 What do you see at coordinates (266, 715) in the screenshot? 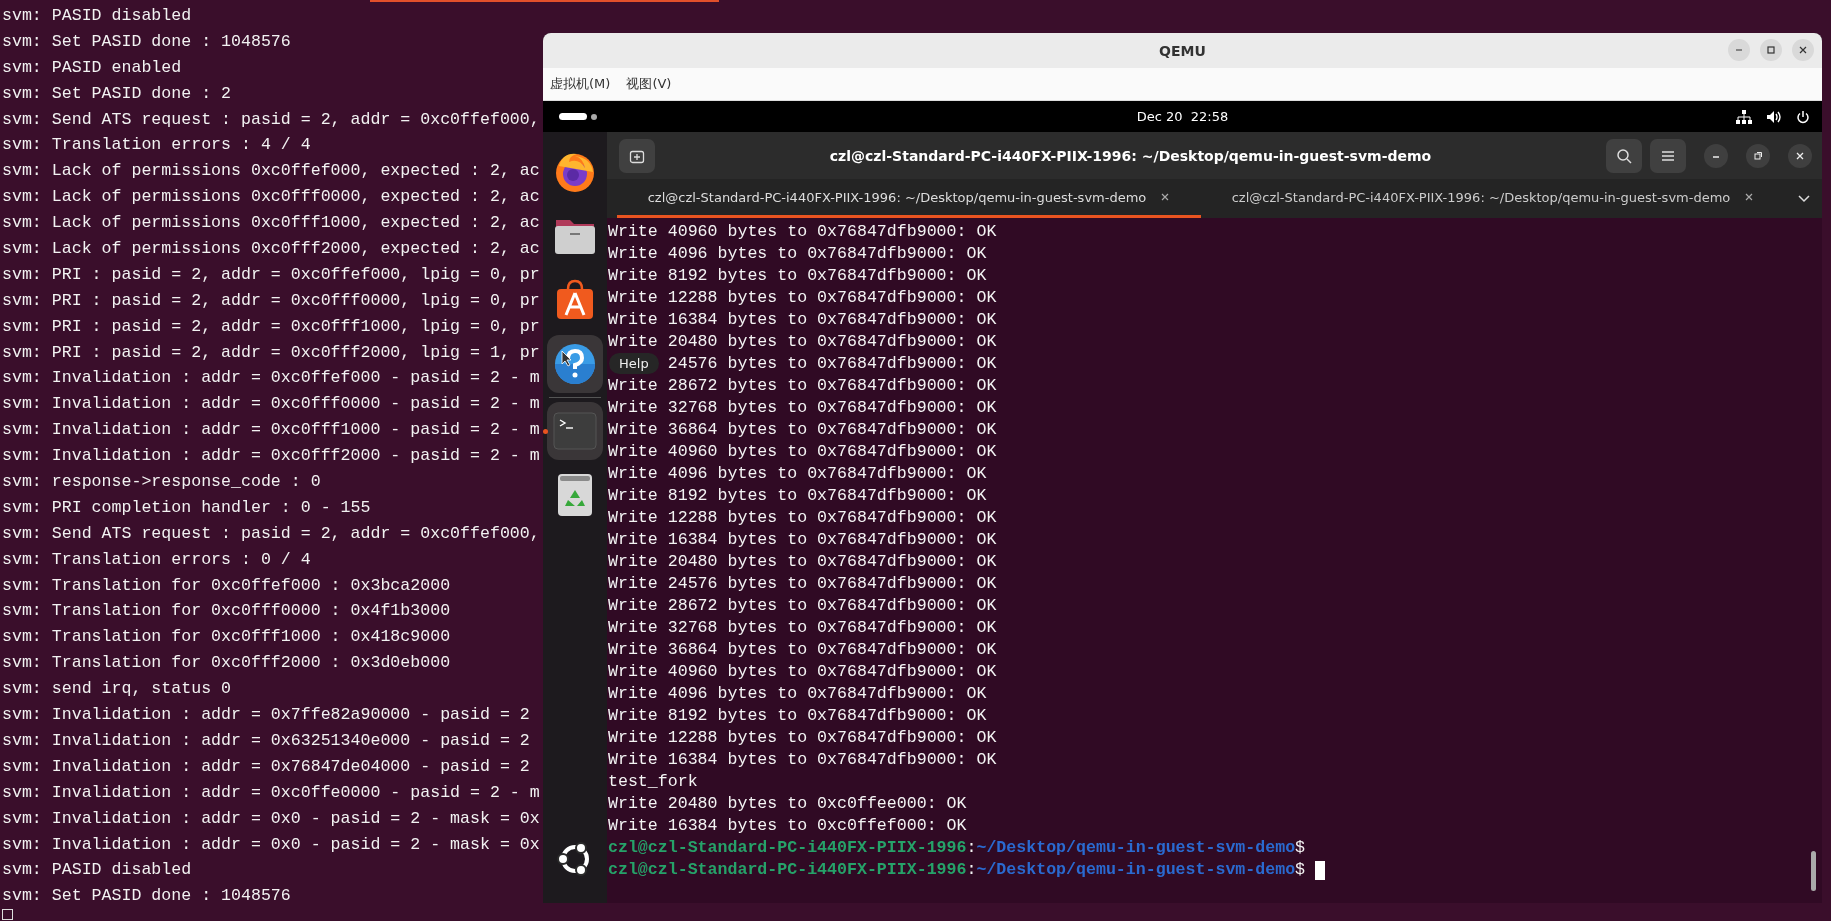
I see `terminal-line: svm: Invalidation : addr = 0x7ffe82a90000 - pasid = 2` at bounding box center [266, 715].